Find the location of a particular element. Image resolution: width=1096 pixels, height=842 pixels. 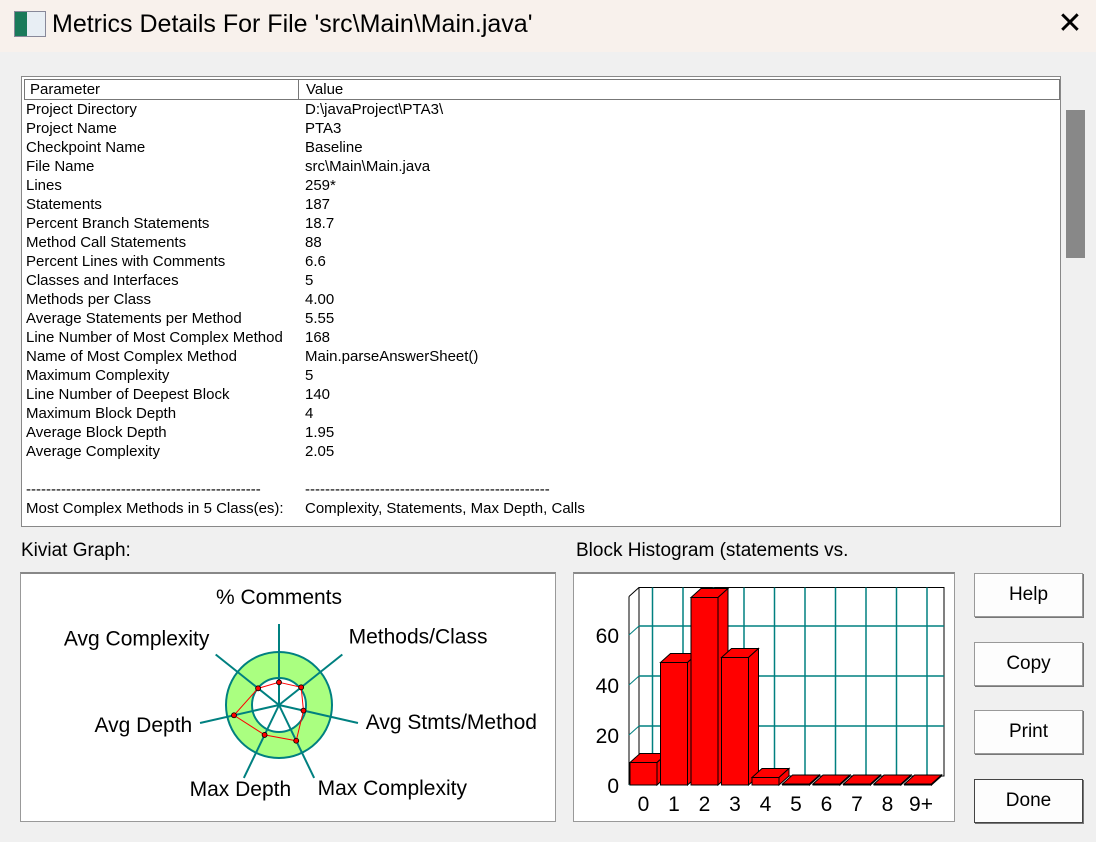

kiviat-label: Kiviat Graph: is located at coordinates (76, 550).